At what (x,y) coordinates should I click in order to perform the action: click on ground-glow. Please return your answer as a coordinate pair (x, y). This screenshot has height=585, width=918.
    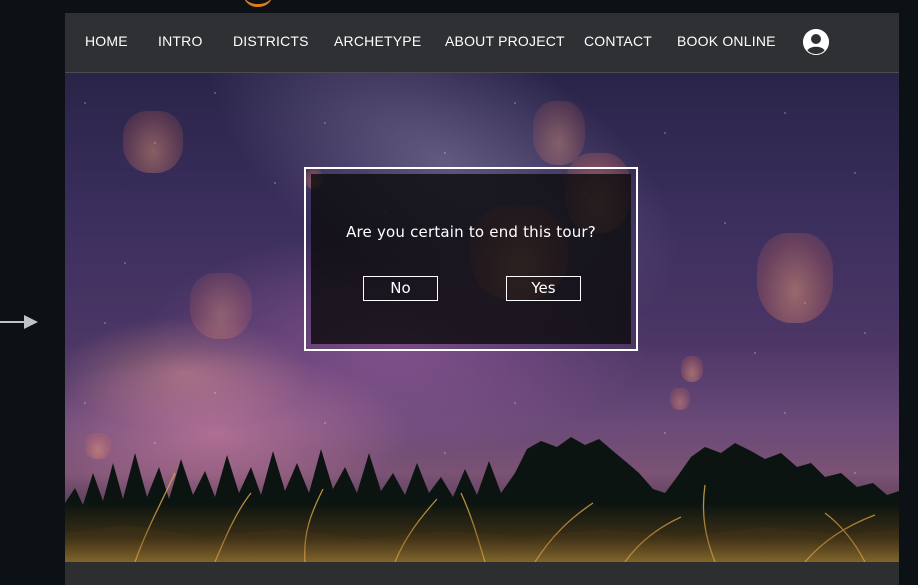
    Looking at the image, I should click on (482, 532).